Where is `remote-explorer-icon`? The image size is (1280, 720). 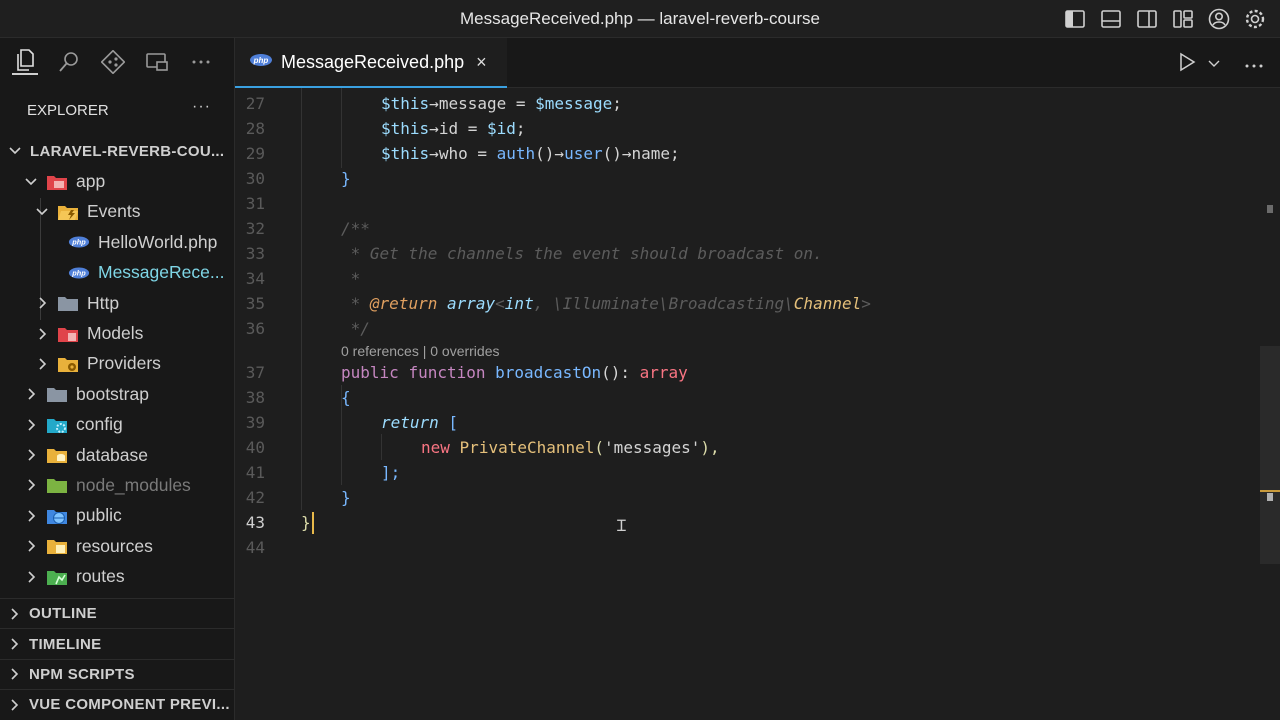 remote-explorer-icon is located at coordinates (157, 62).